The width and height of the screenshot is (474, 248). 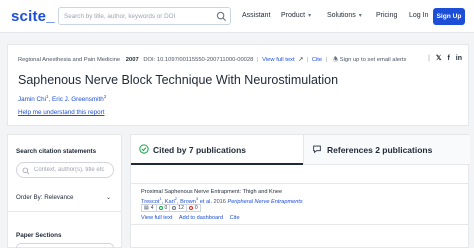 What do you see at coordinates (373, 60) in the screenshot?
I see `email-alerts-link: Sign up to set email alerts` at bounding box center [373, 60].